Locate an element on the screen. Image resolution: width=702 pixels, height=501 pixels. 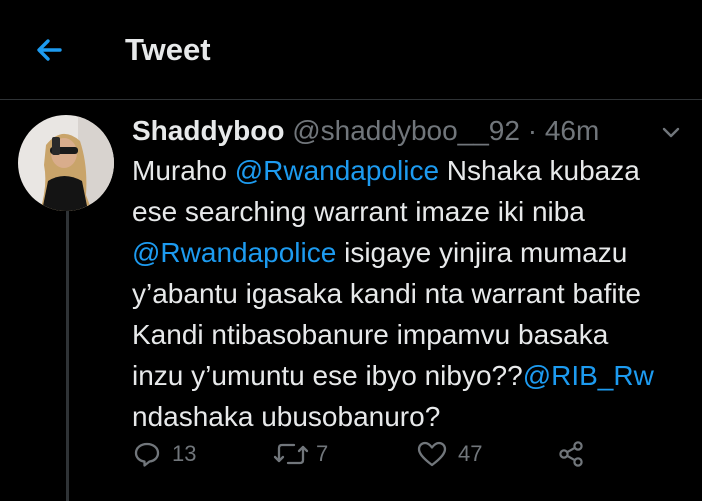
mention-link: @RIB_Rw is located at coordinates (588, 375).